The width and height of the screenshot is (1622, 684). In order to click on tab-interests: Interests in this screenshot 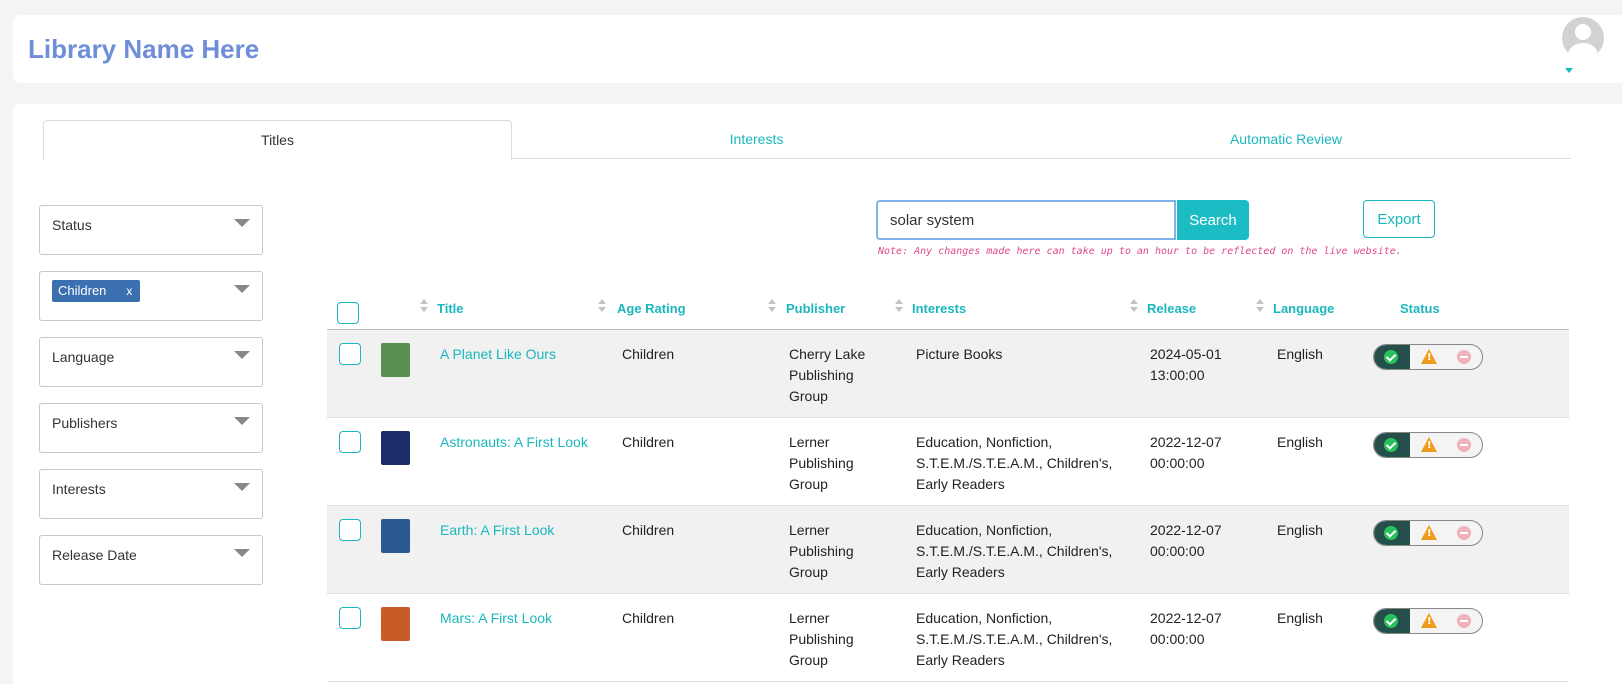, I will do `click(756, 139)`.